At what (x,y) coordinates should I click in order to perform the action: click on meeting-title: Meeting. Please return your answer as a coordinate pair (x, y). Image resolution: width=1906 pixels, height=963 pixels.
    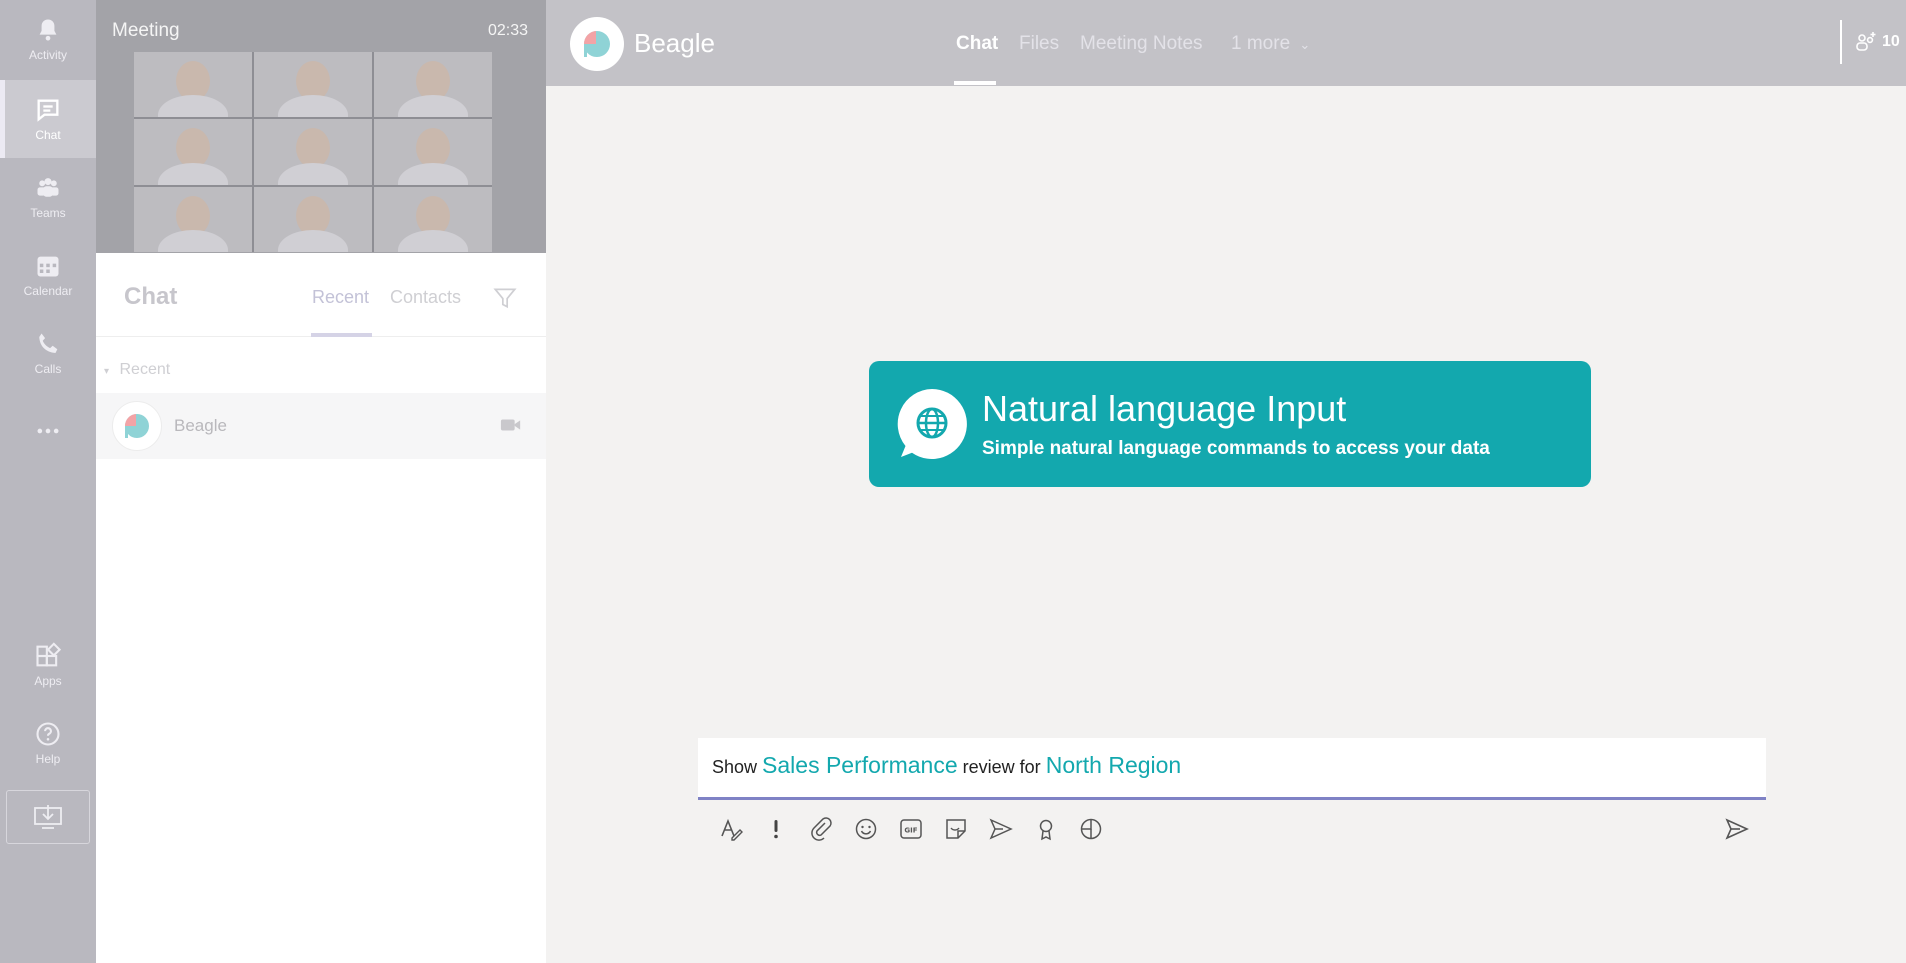
    Looking at the image, I should click on (146, 30).